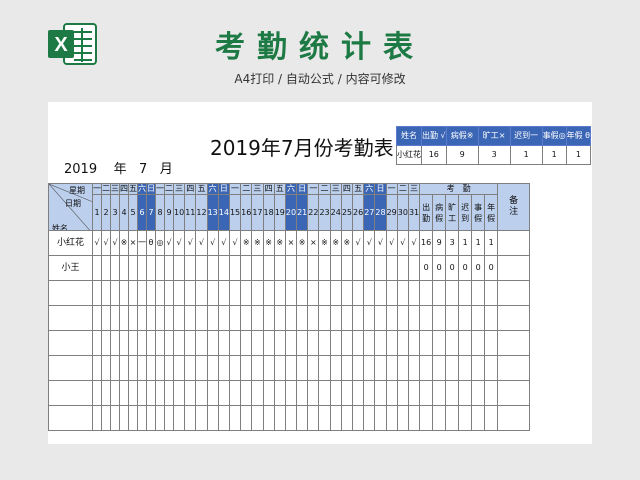  I want to click on year-unit: 年, so click(120, 169).